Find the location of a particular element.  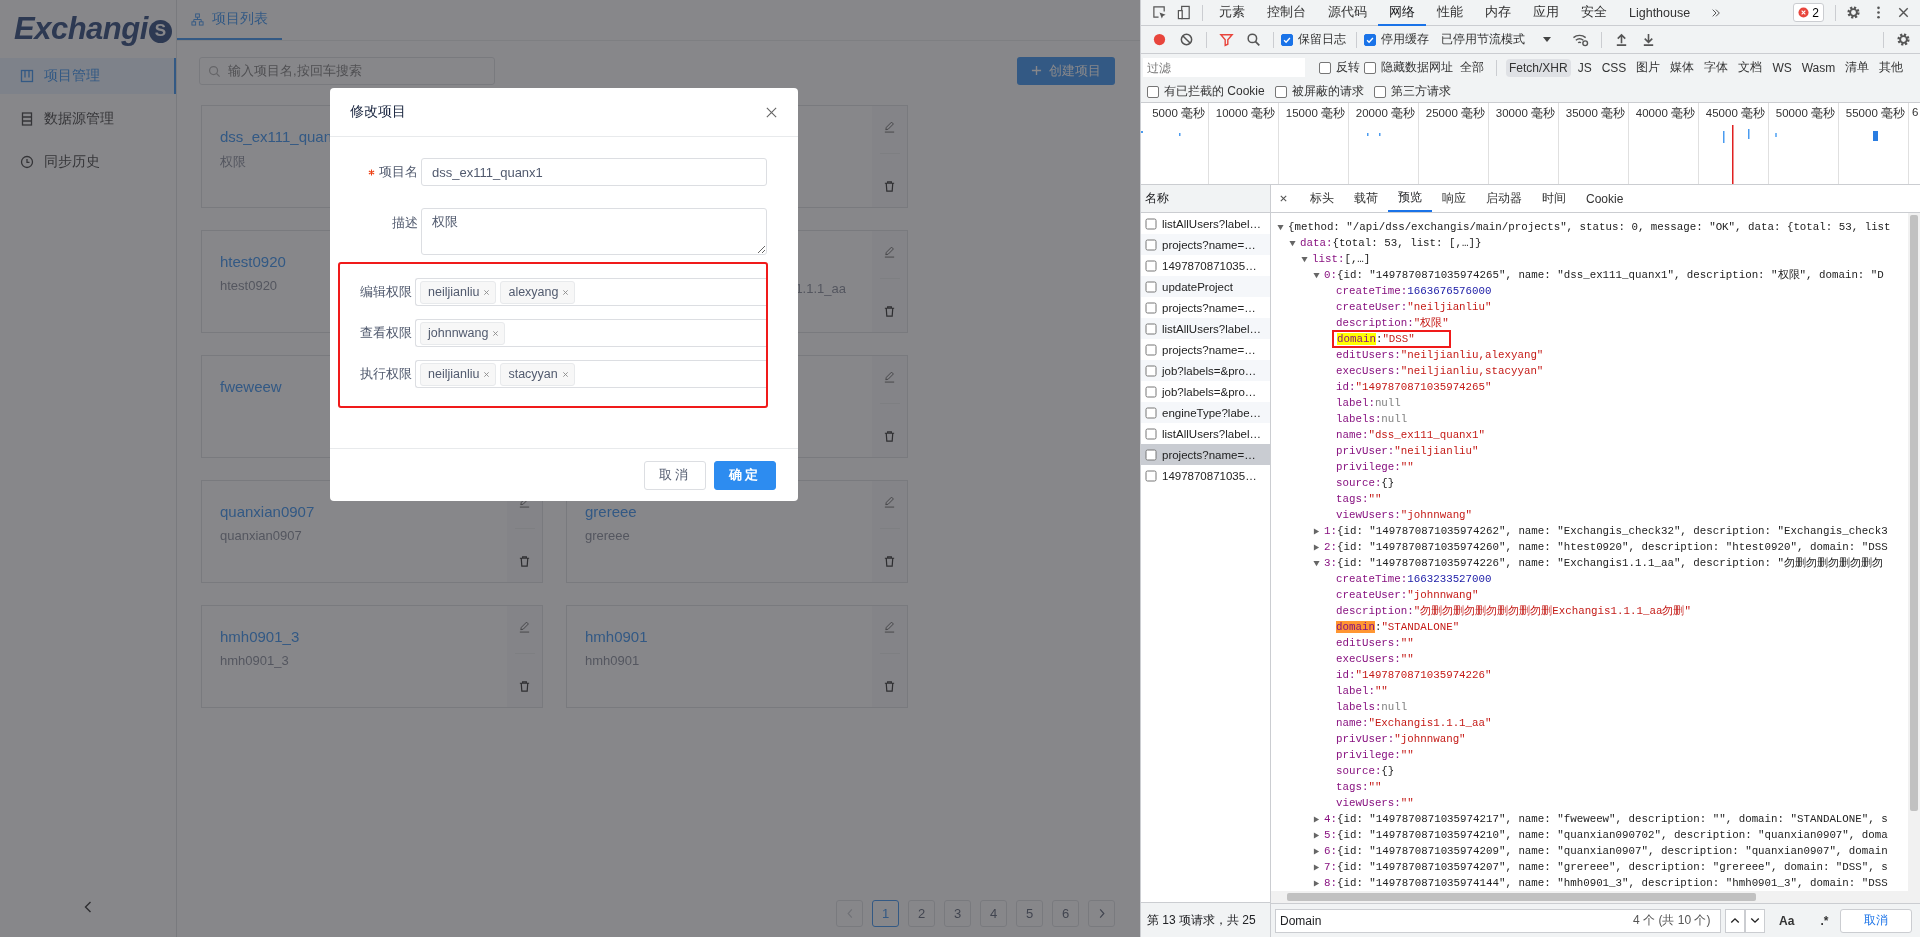

find-field: Domain 4 个 (共 10 个) is located at coordinates (1498, 920).